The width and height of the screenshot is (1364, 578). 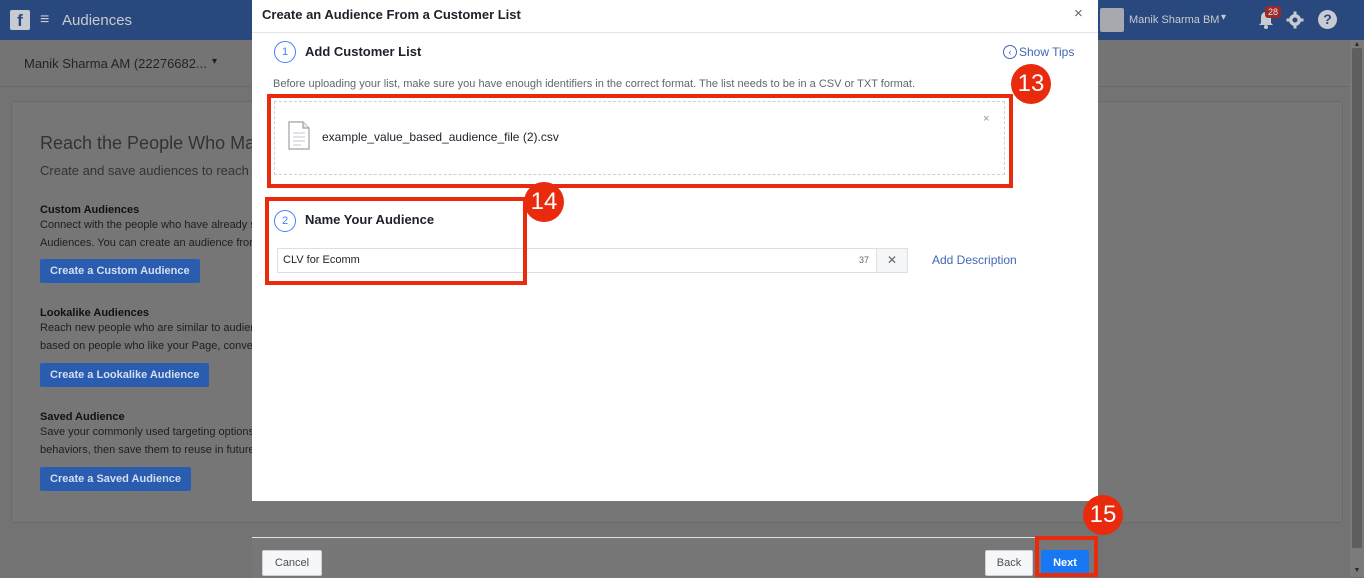 I want to click on menu-icon: ≡, so click(x=44, y=20).